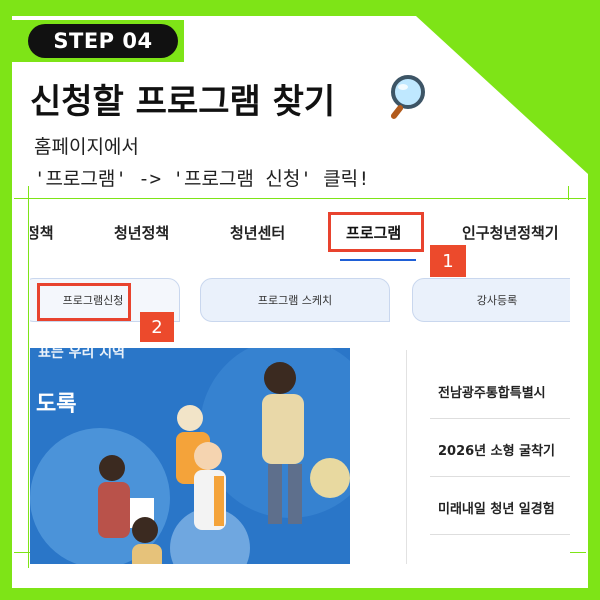 This screenshot has height=600, width=600. What do you see at coordinates (86, 147) in the screenshot?
I see `description-line-1: 홈페이지에서` at bounding box center [86, 147].